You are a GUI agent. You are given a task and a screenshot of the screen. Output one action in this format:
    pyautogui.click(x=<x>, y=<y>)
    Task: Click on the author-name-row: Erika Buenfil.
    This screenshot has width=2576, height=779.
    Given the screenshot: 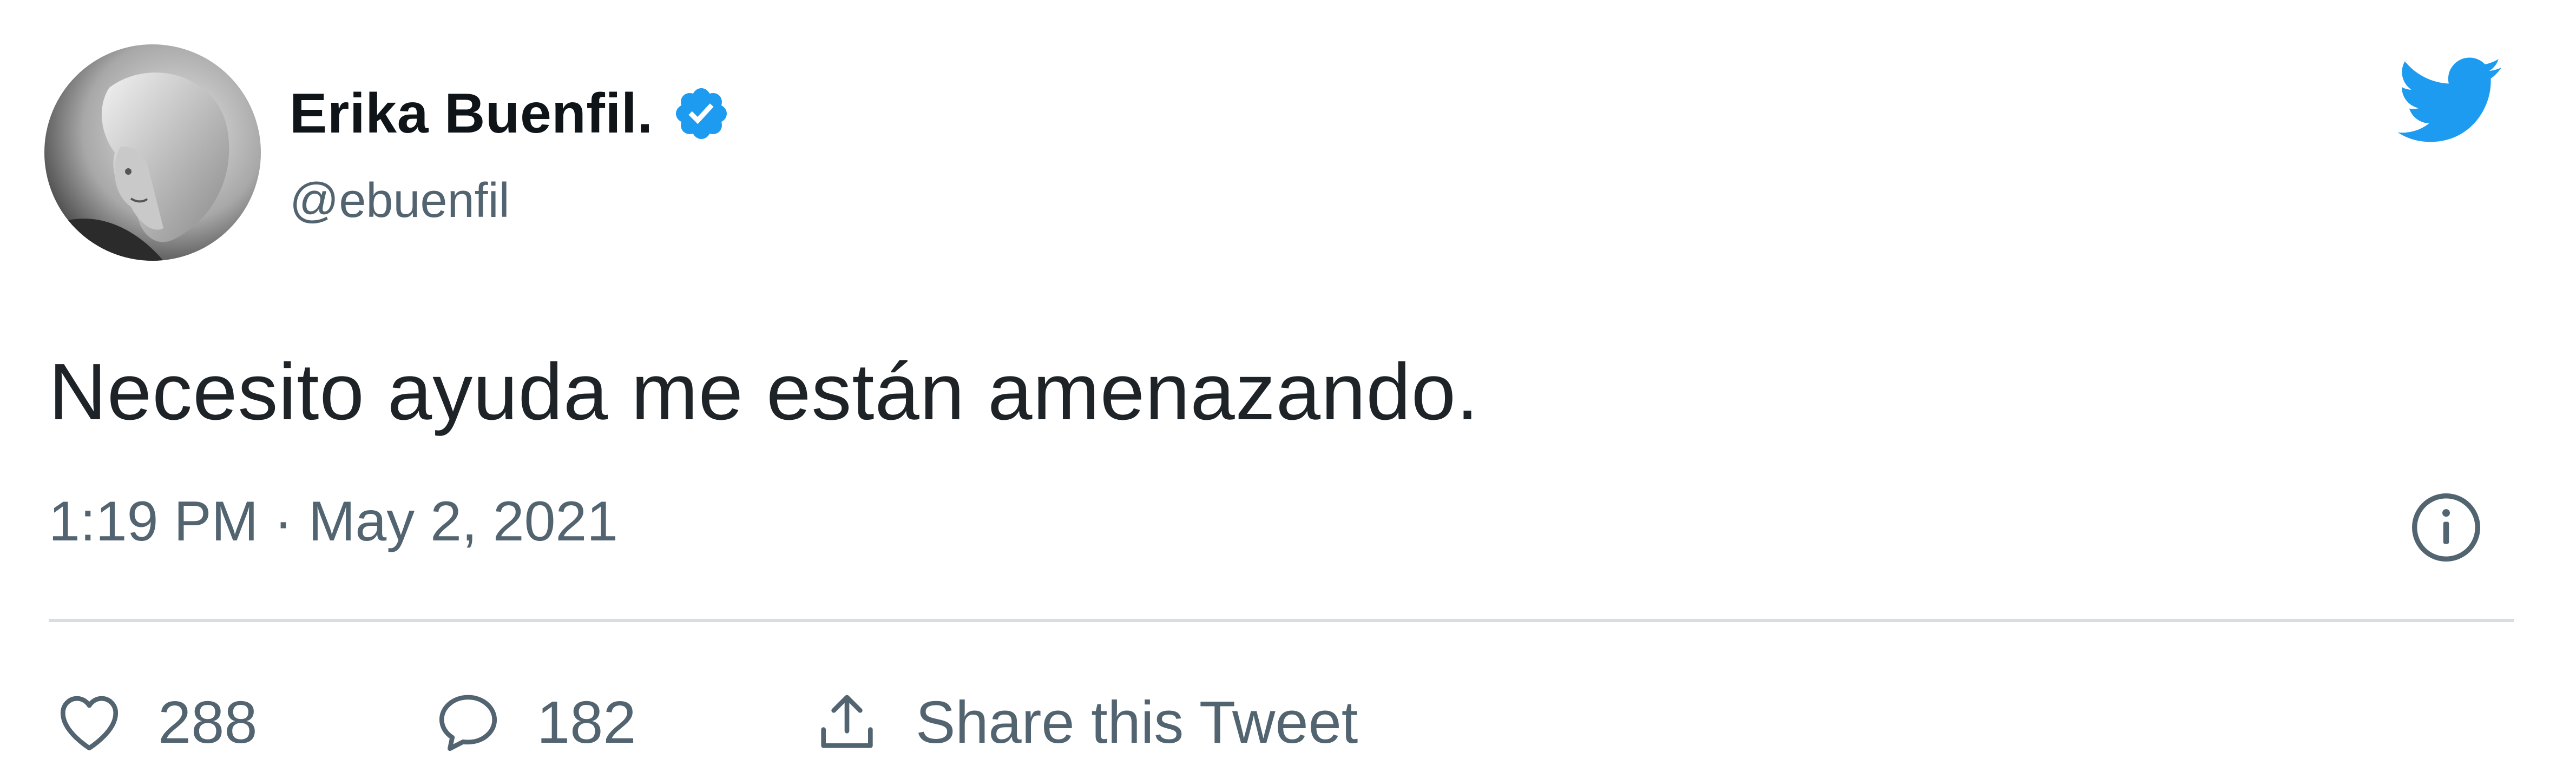 What is the action you would take?
    pyautogui.click(x=510, y=113)
    